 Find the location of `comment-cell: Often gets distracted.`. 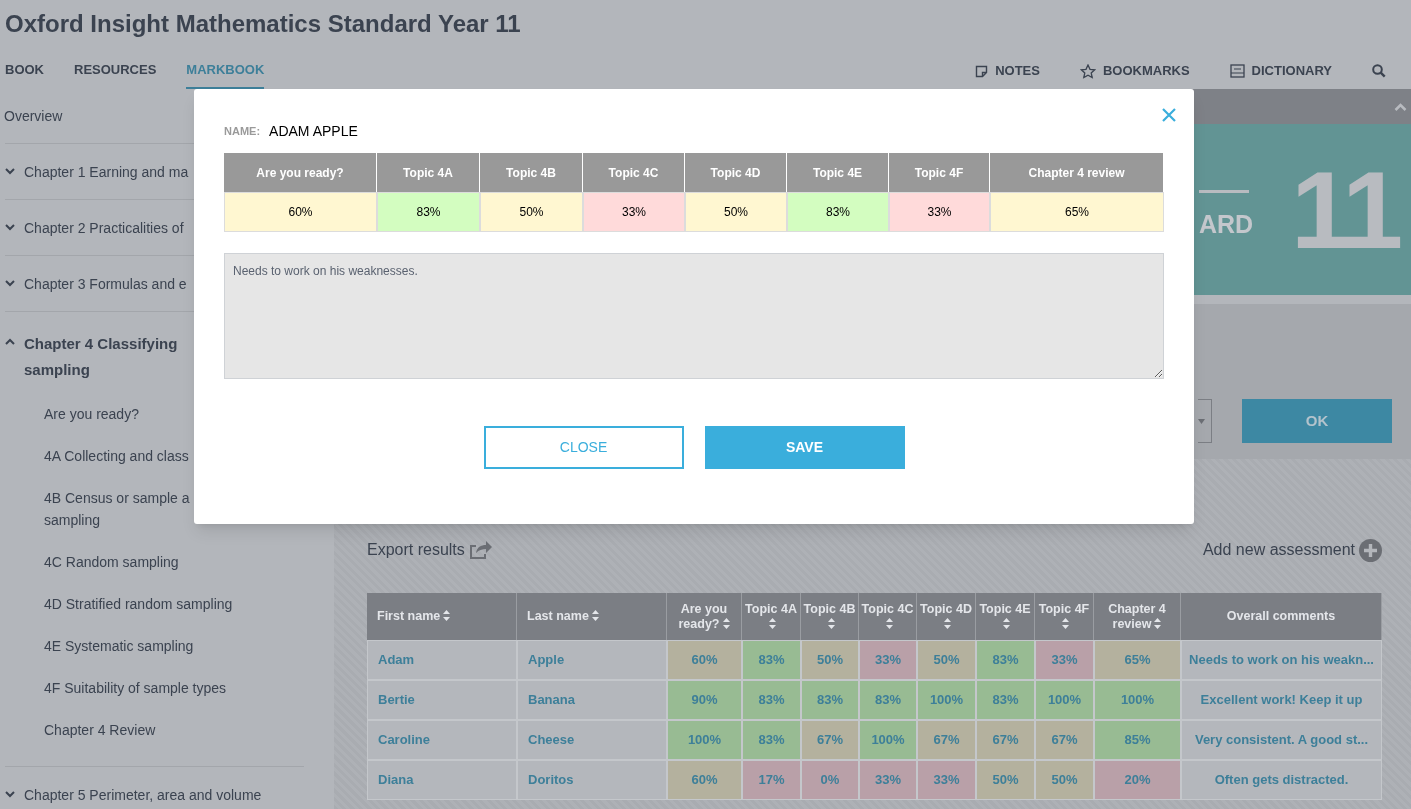

comment-cell: Often gets distracted. is located at coordinates (1281, 780).